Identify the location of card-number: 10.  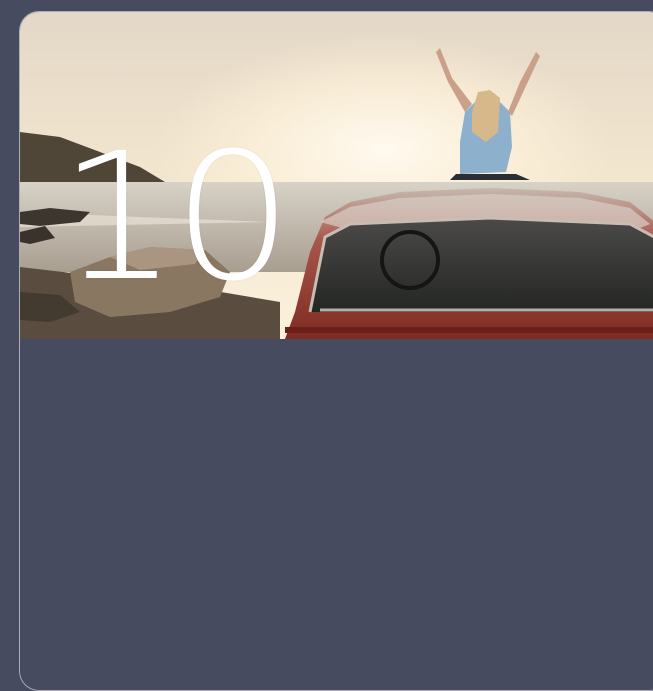
(175, 217).